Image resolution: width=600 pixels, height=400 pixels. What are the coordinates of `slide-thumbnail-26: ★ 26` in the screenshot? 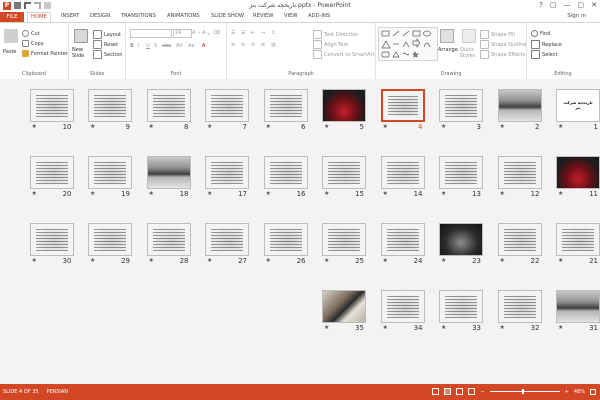 It's located at (285, 244).